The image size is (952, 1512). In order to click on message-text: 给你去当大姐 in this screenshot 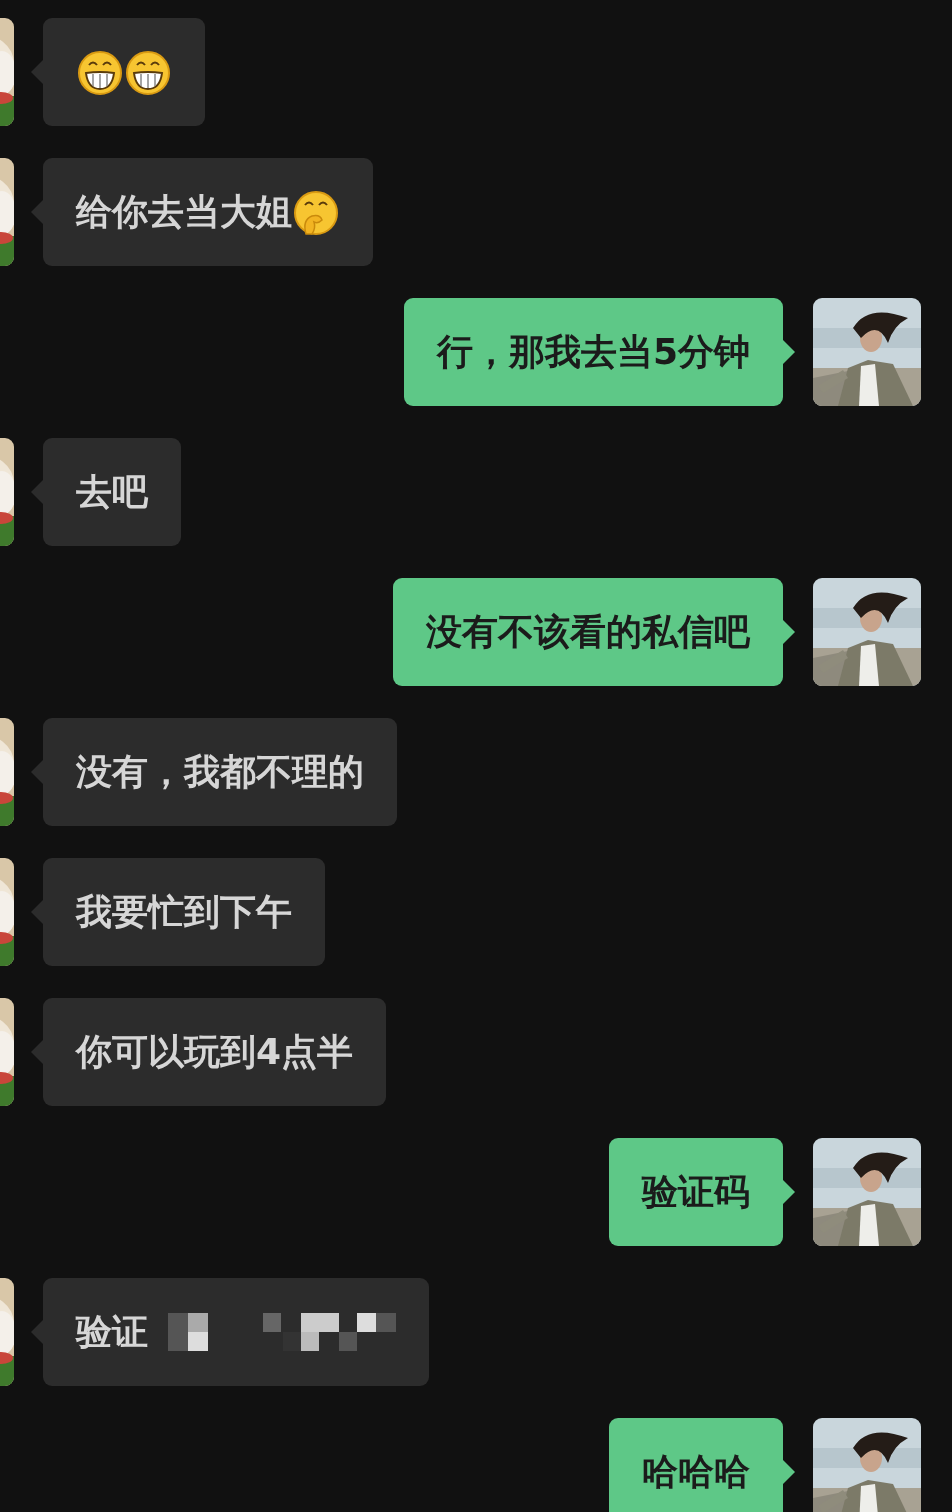, I will do `click(184, 212)`.